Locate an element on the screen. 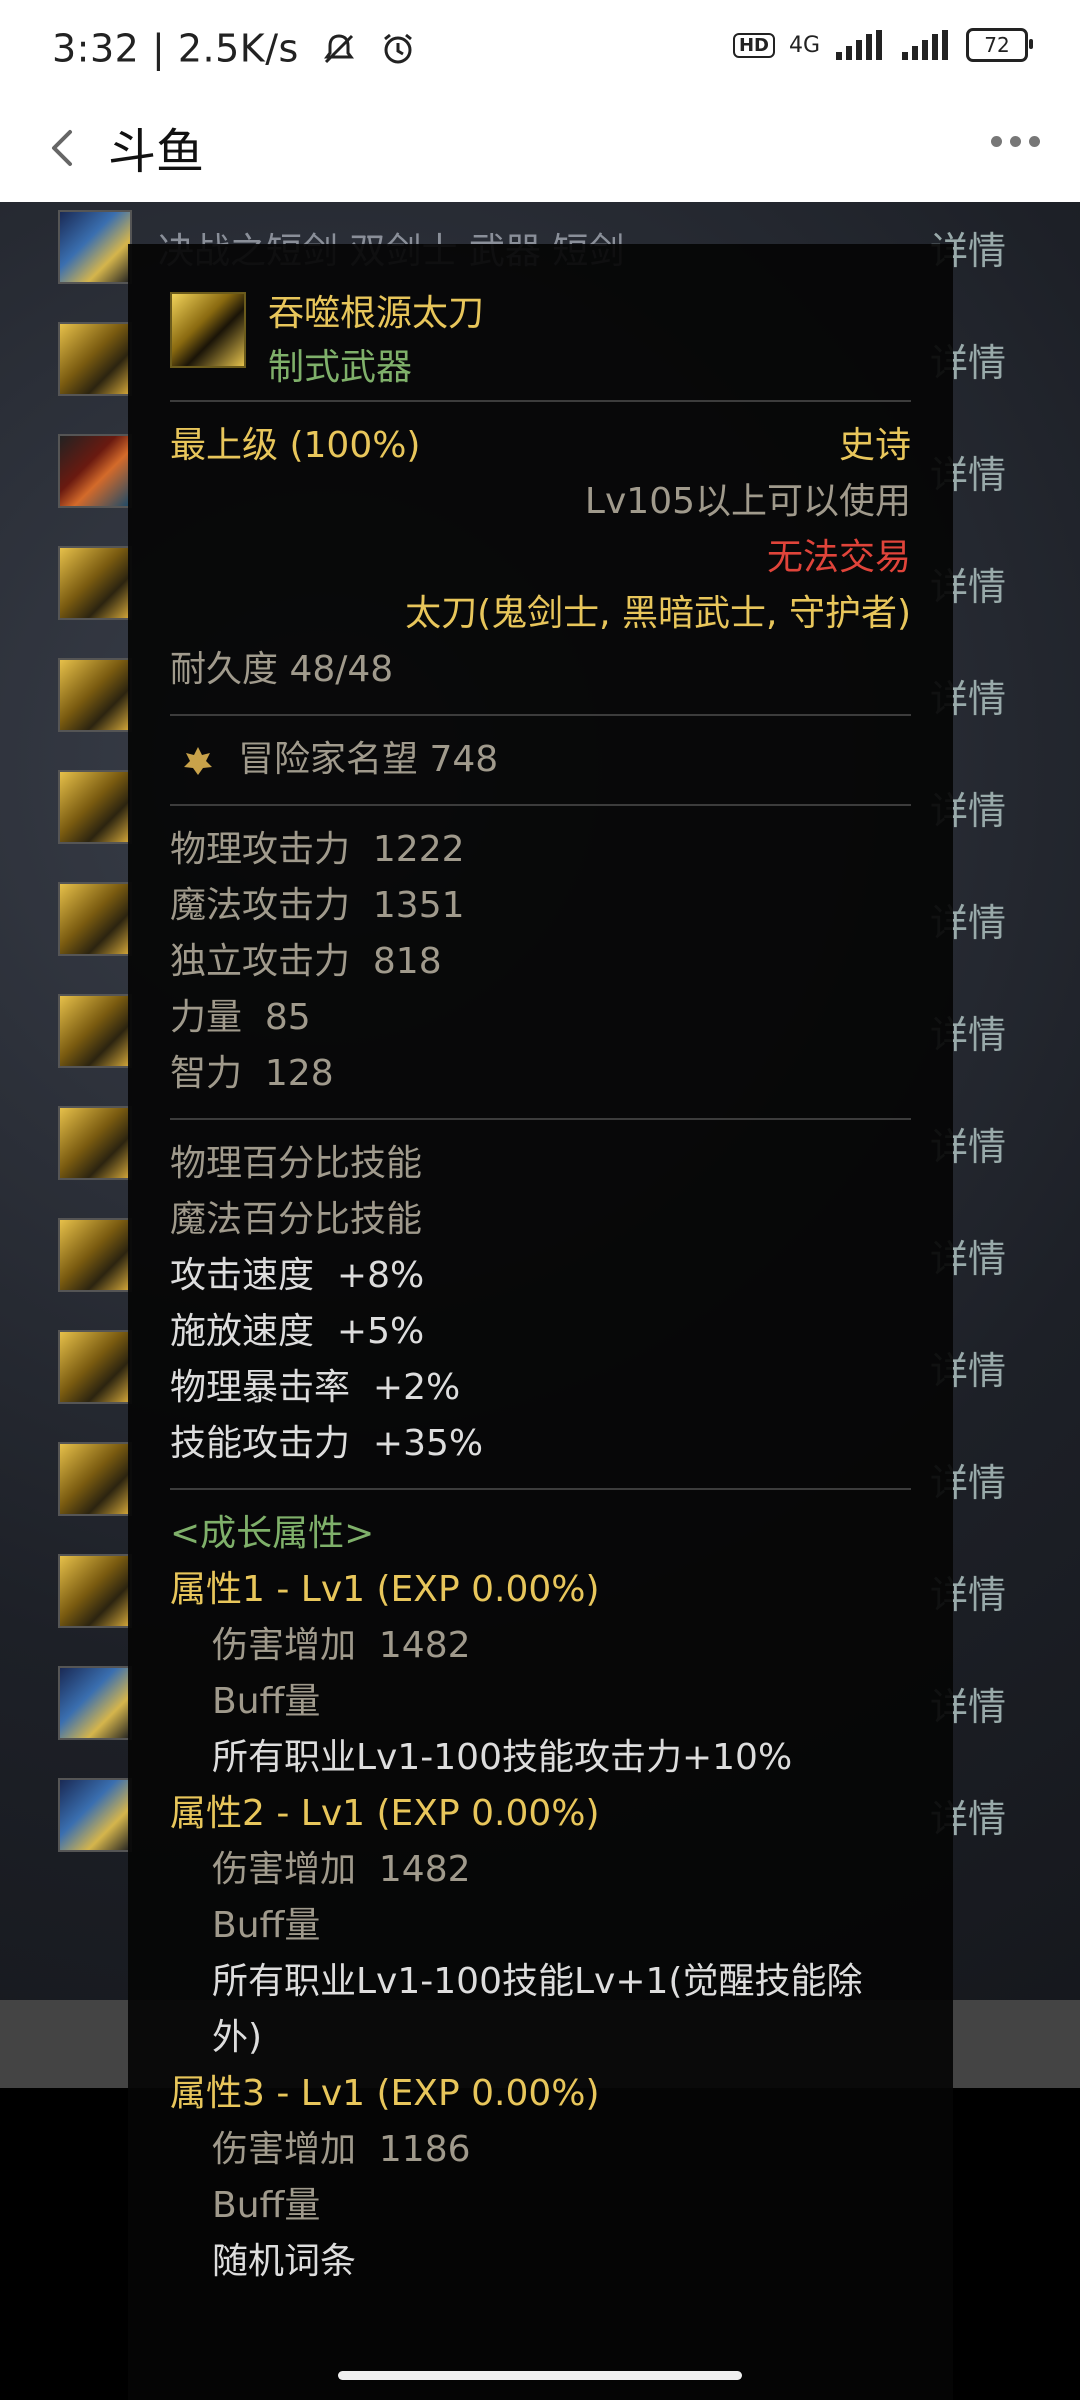  more-options-icon is located at coordinates (1015, 141).